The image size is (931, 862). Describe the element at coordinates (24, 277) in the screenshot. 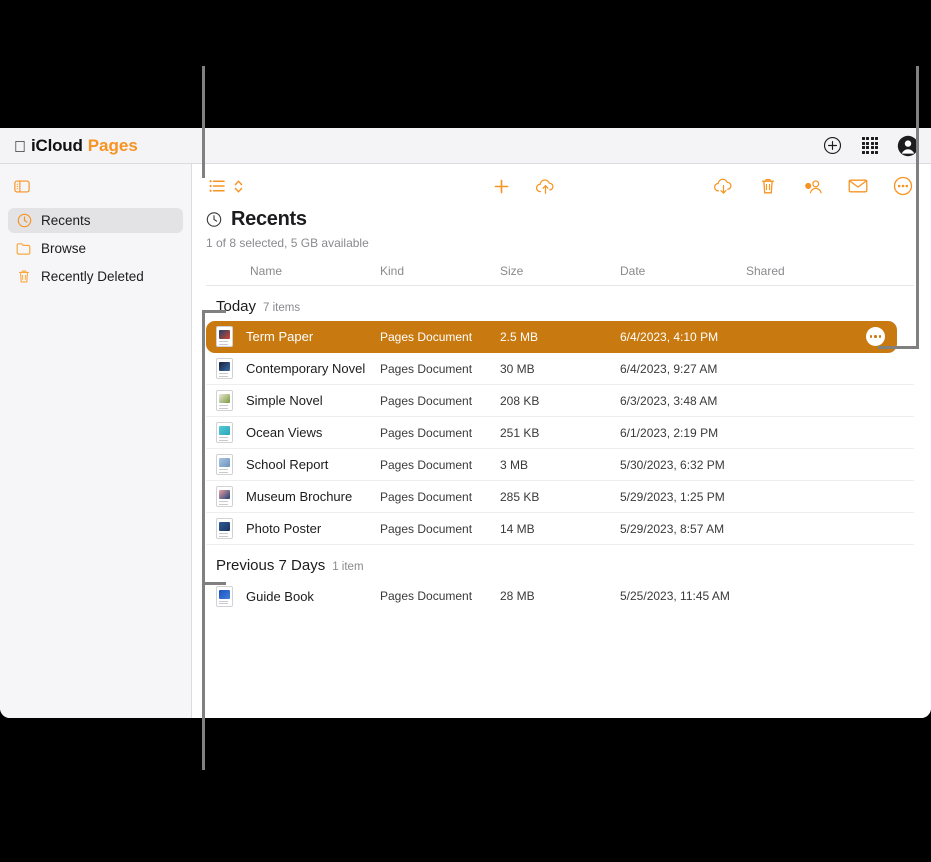

I see `trash-icon` at that location.